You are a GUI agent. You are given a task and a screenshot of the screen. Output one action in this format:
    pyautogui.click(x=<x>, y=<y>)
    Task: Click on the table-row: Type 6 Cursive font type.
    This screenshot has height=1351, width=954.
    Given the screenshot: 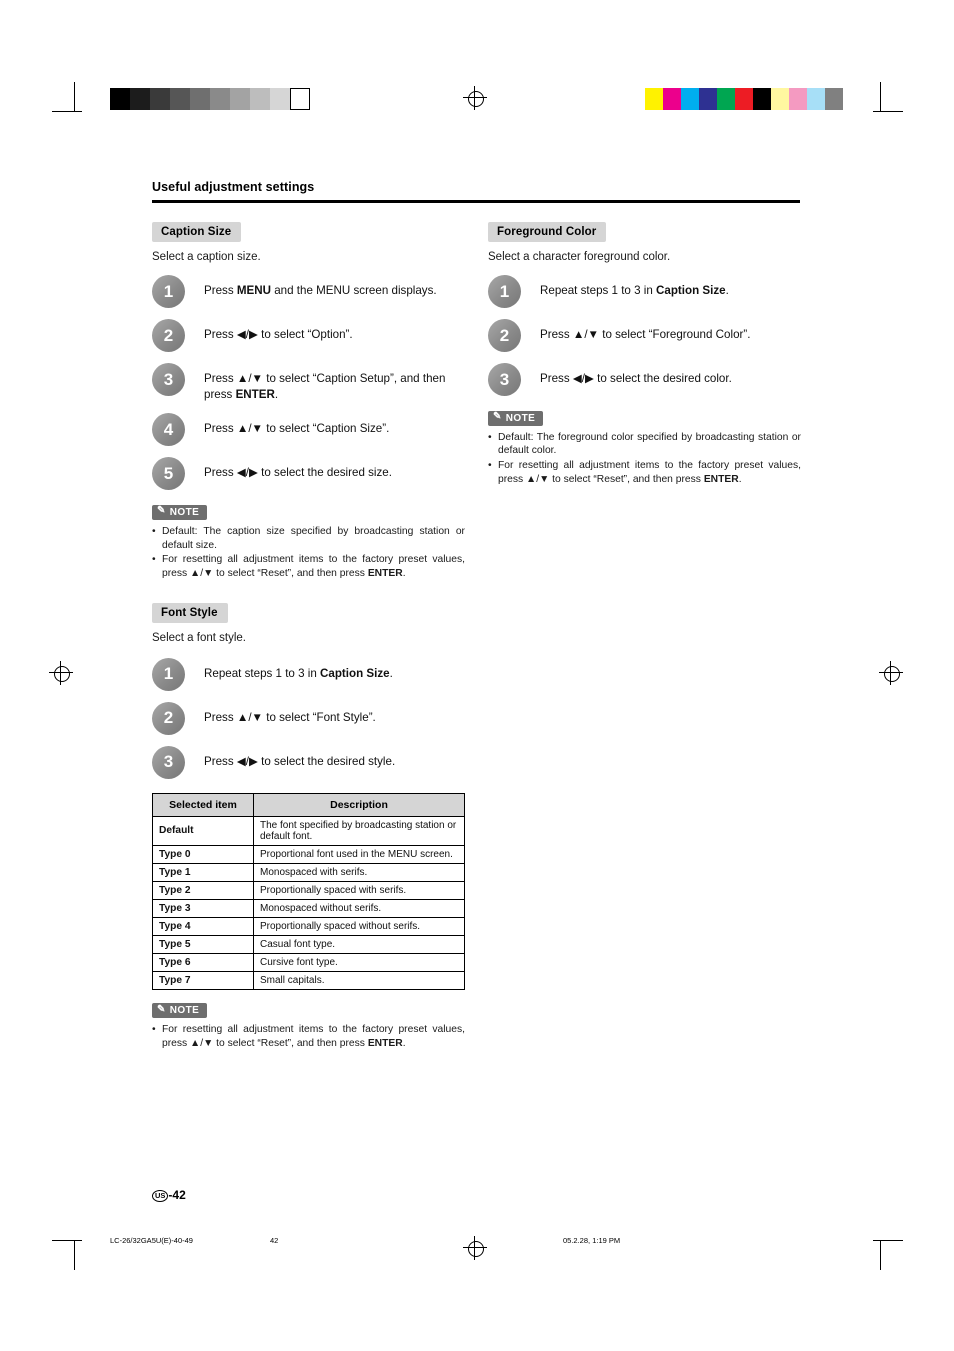 What is the action you would take?
    pyautogui.click(x=308, y=962)
    